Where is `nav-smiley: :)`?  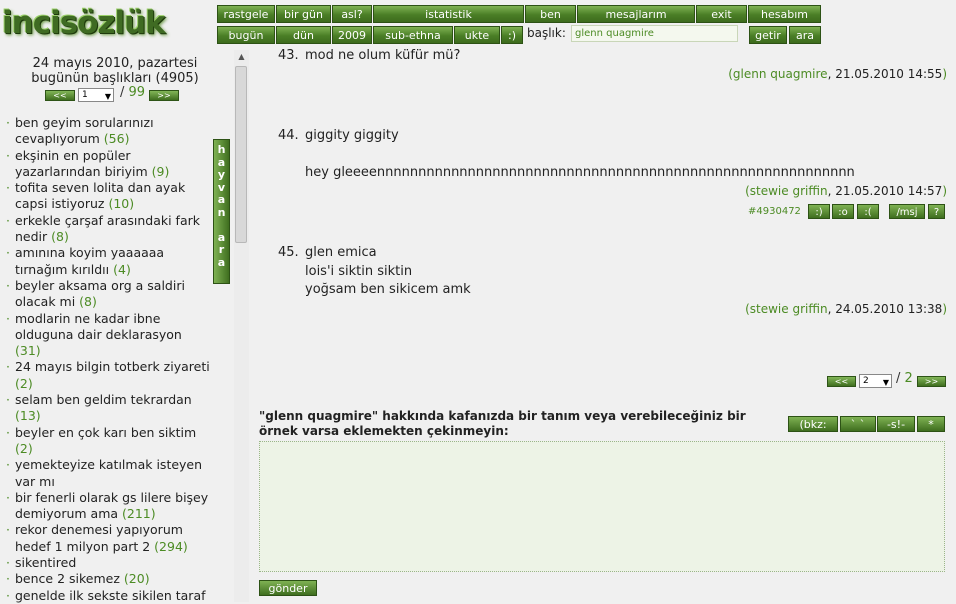 nav-smiley: :) is located at coordinates (512, 35).